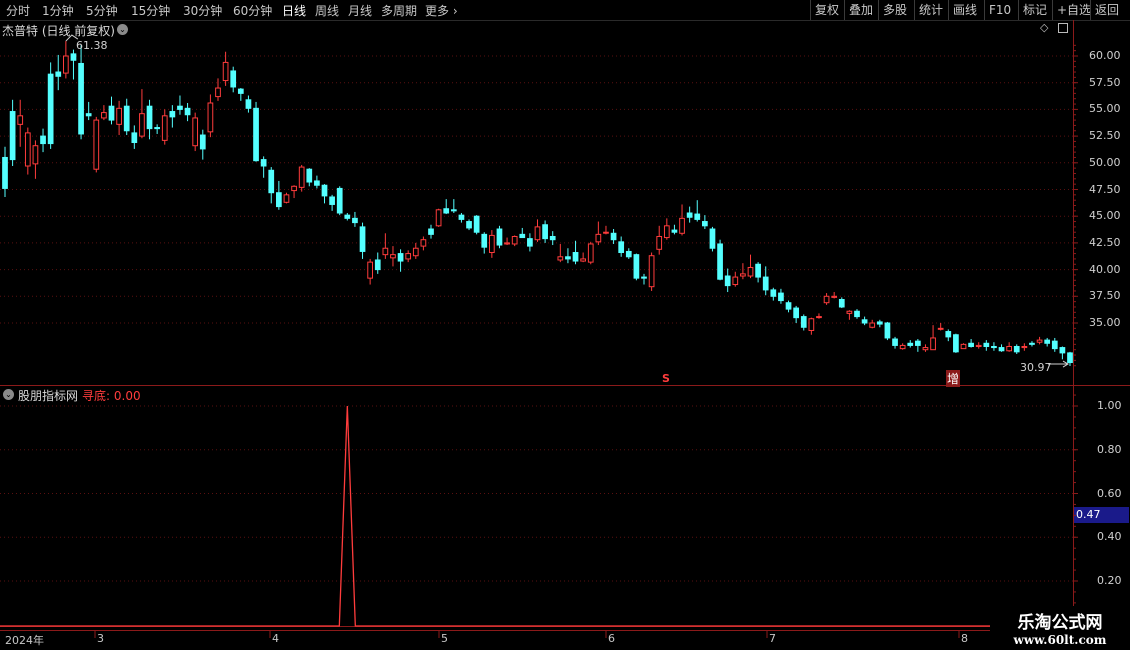  Describe the element at coordinates (1060, 640) in the screenshot. I see `watermark-url: www.60lt.com` at that location.